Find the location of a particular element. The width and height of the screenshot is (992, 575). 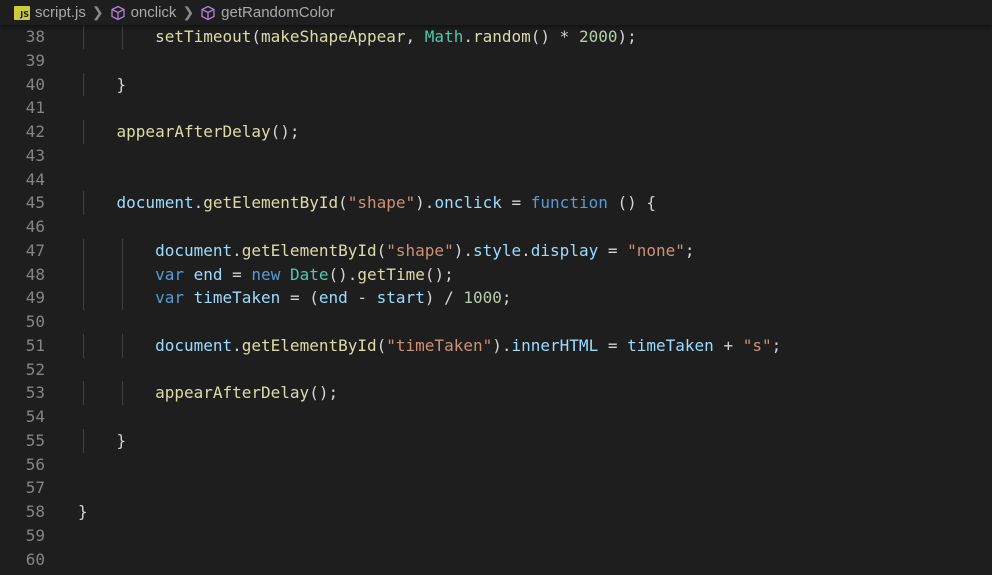

code-line: 48 var end = new Date().getTime(); is located at coordinates (496, 274).